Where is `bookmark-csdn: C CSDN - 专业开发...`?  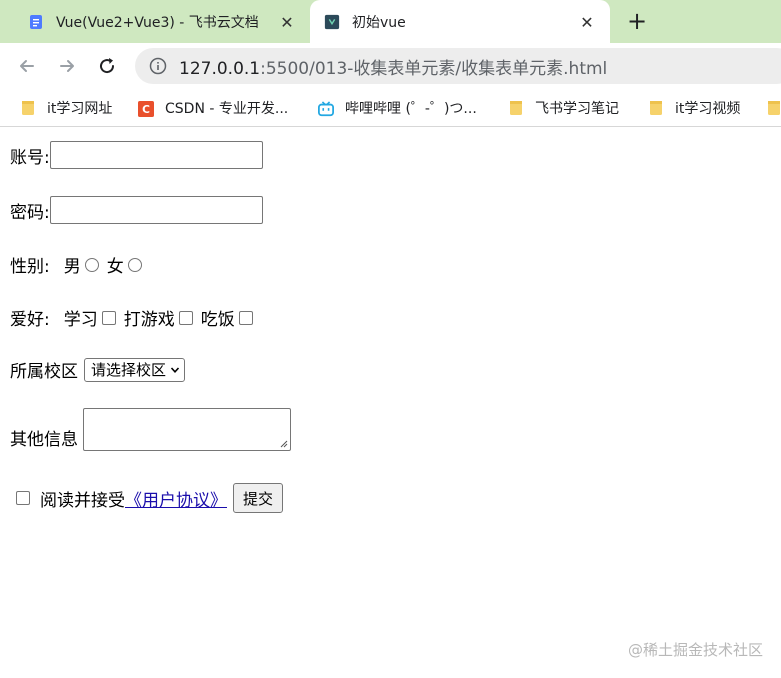
bookmark-csdn: C CSDN - 专业开发... is located at coordinates (213, 108).